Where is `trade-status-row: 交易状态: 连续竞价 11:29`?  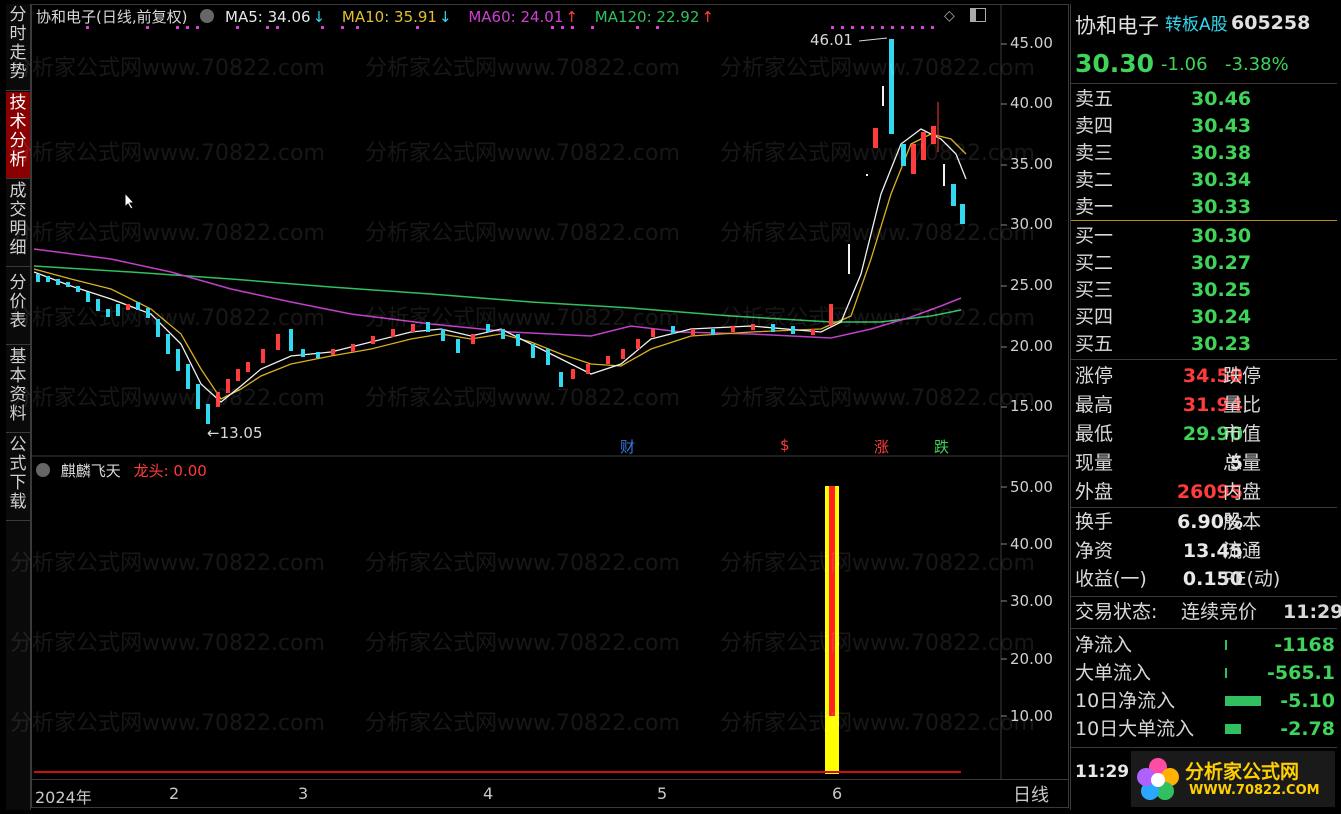 trade-status-row: 交易状态: 连续竞价 11:29 is located at coordinates (1208, 612).